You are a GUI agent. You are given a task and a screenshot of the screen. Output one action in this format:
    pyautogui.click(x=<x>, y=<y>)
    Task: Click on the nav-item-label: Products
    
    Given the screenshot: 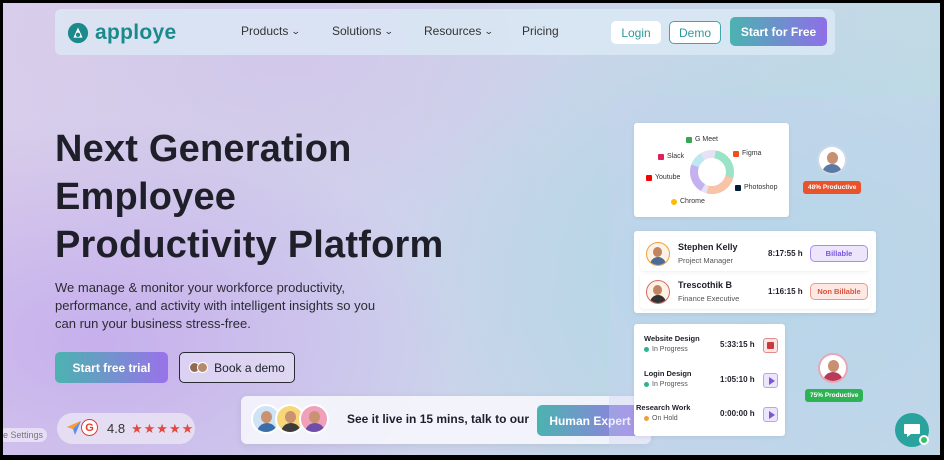 What is the action you would take?
    pyautogui.click(x=265, y=31)
    